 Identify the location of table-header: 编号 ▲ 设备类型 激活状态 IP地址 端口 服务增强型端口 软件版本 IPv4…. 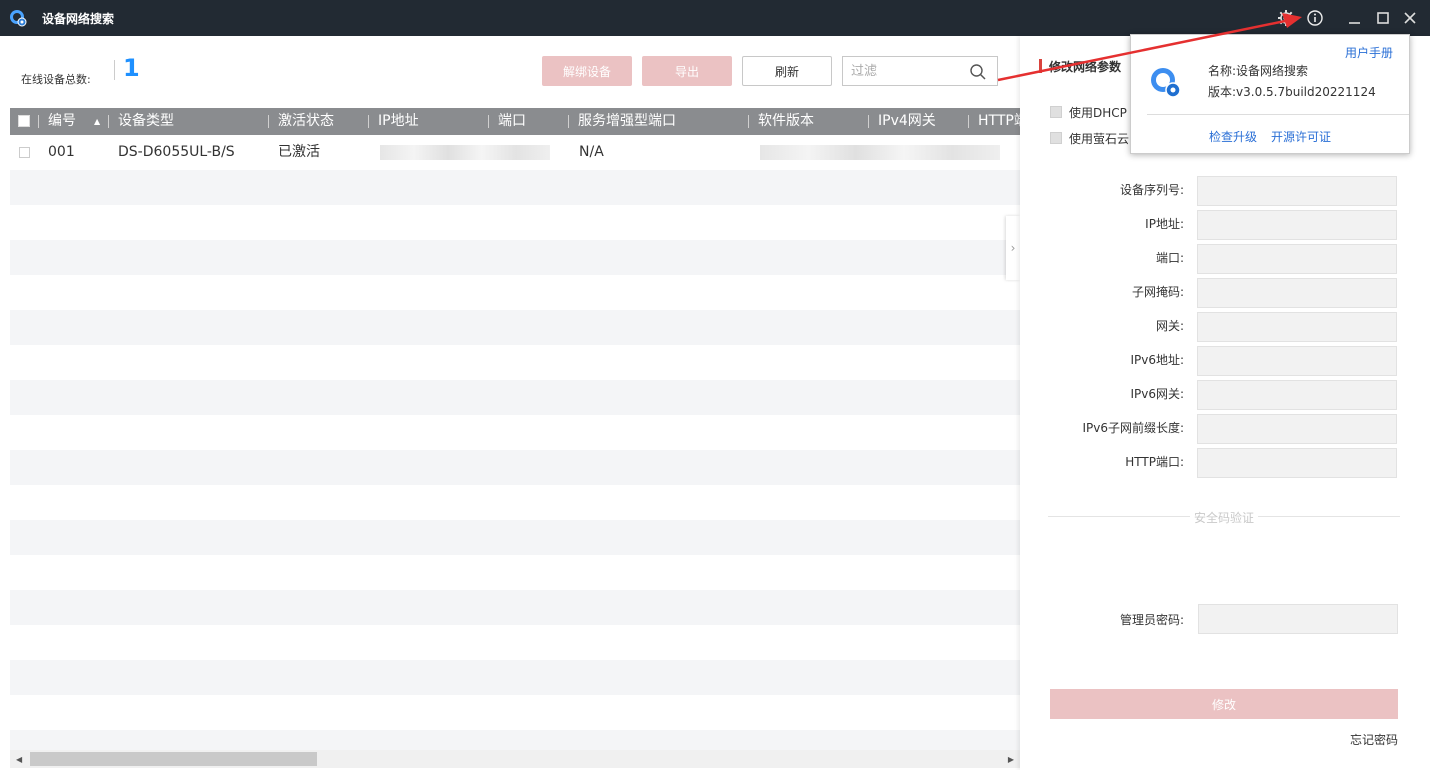
(515, 121).